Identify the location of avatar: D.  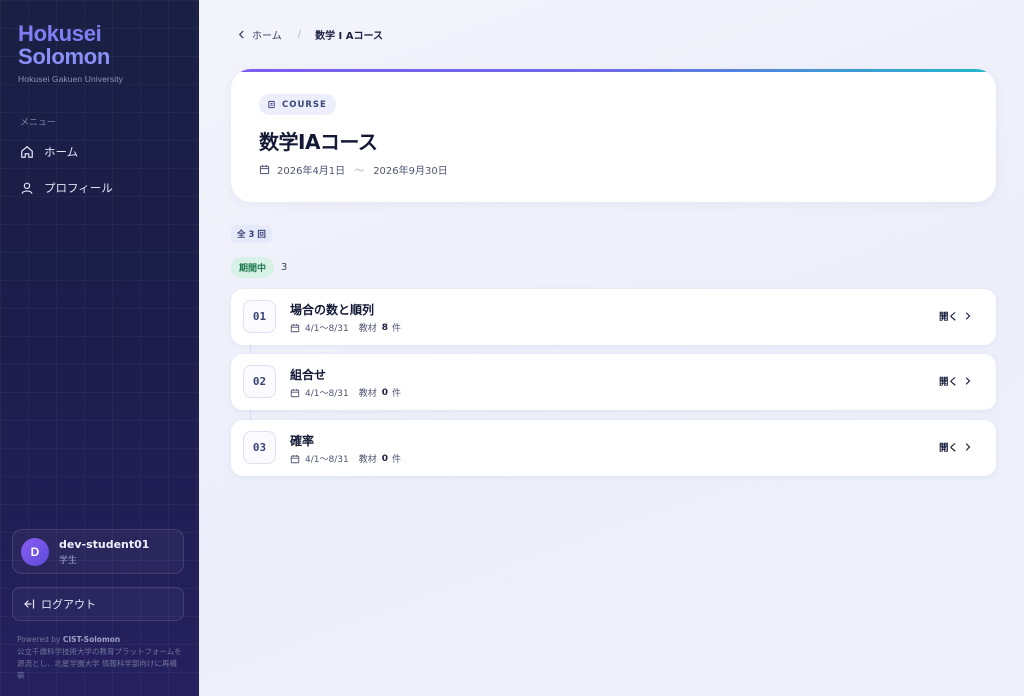
(35, 551).